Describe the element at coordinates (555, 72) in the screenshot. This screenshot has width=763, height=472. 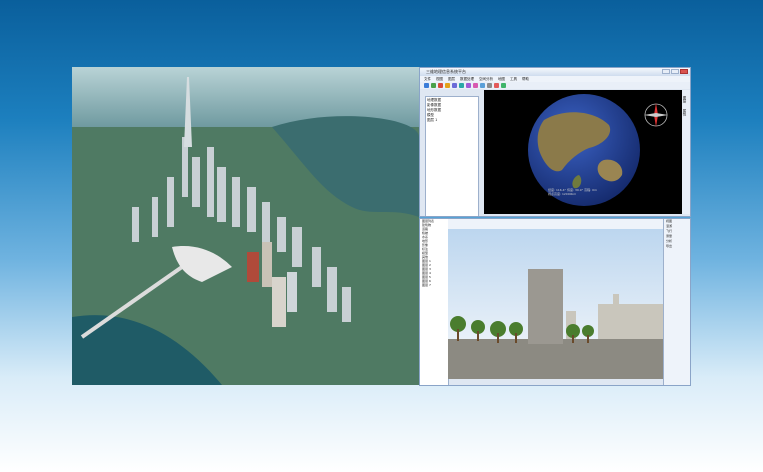
I see `title-bar: 三维地理信息系统平台` at that location.